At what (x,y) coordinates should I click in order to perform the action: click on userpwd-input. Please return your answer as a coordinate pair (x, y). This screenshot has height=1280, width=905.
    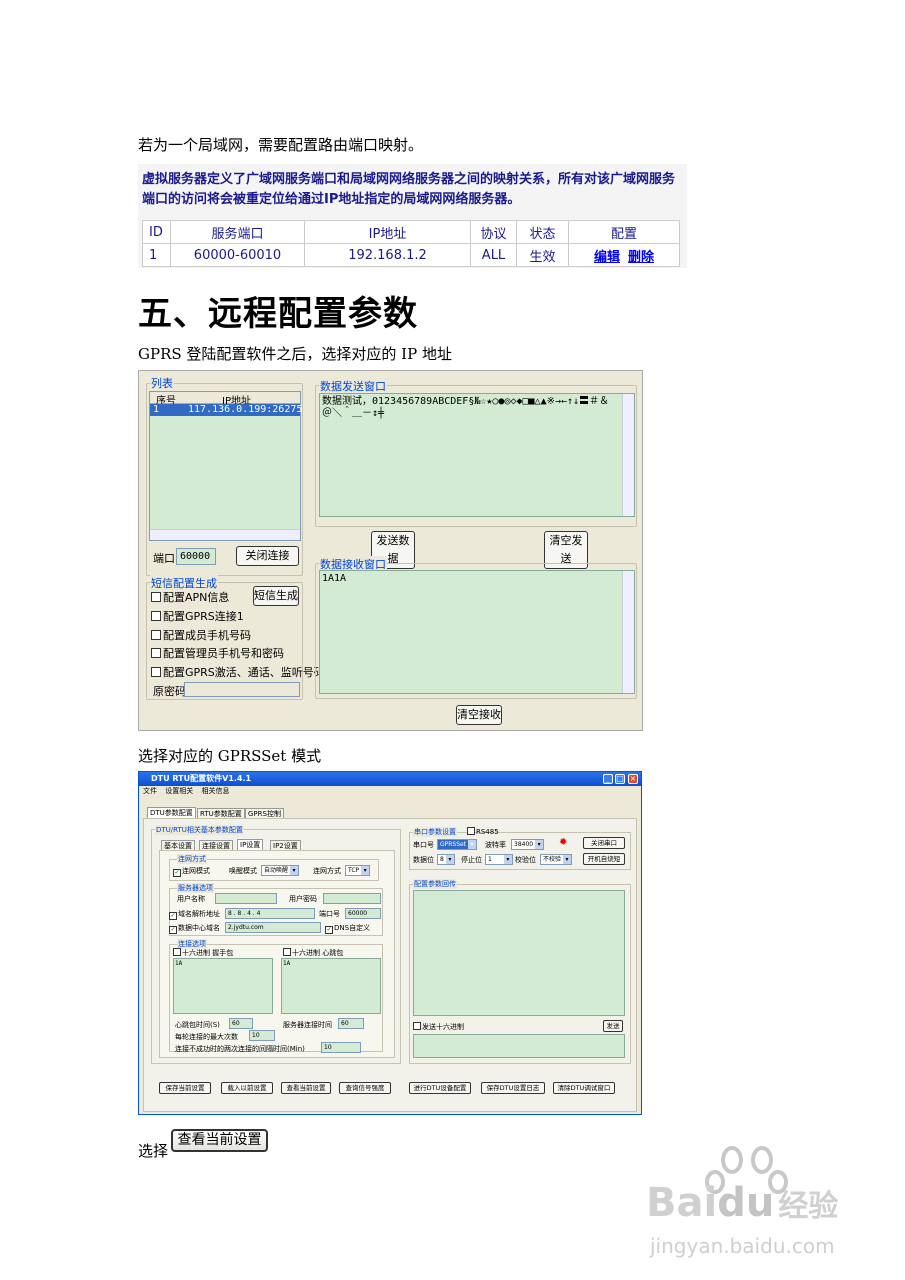
    Looking at the image, I should click on (352, 898).